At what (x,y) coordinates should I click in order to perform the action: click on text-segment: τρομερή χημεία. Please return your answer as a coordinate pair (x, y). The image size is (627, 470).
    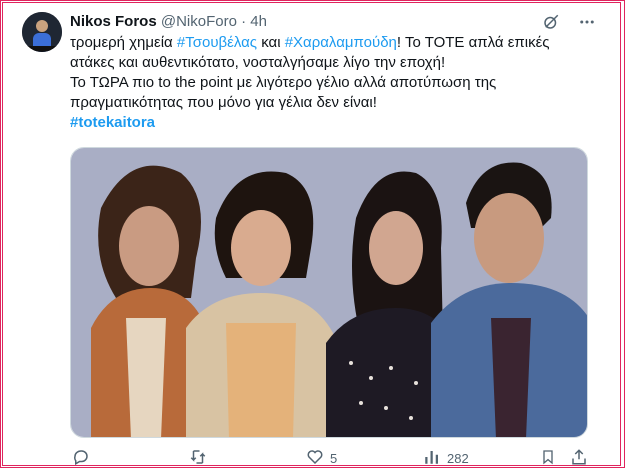
    Looking at the image, I should click on (123, 42).